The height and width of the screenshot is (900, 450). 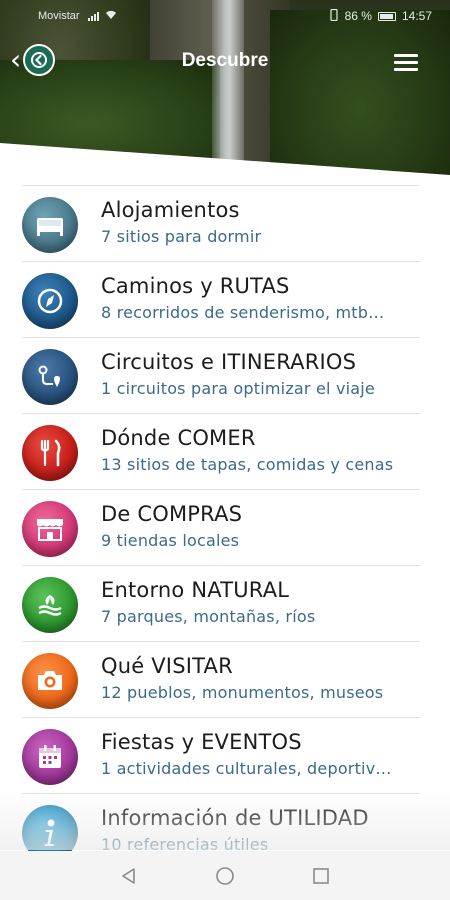 I want to click on signal-icon, so click(x=93, y=16).